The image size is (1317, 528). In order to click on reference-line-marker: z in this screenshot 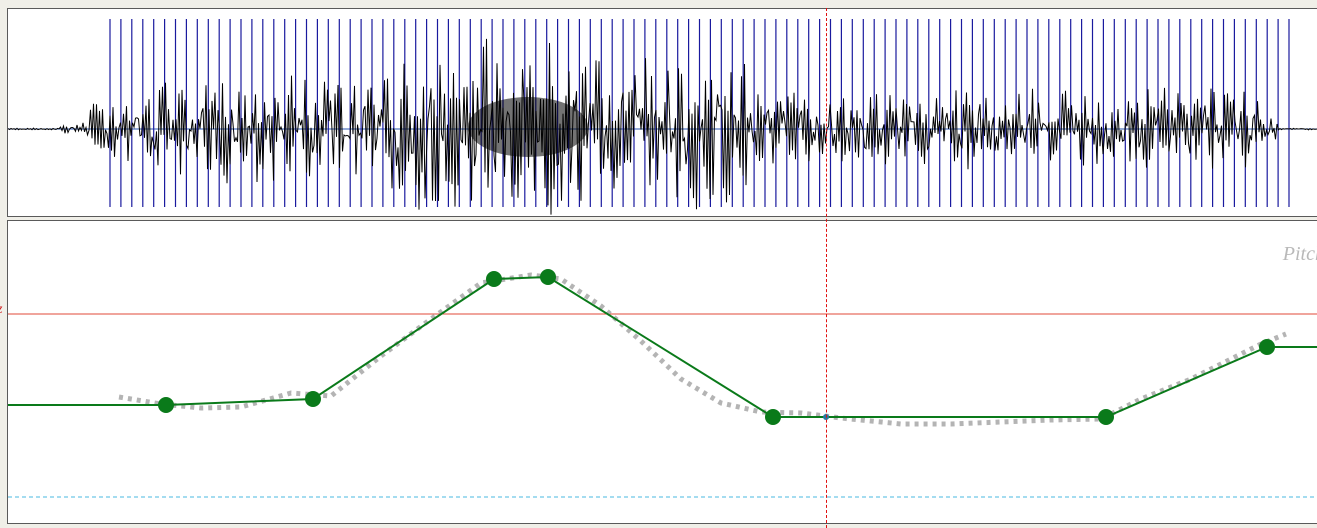, I will do `click(1, 310)`.